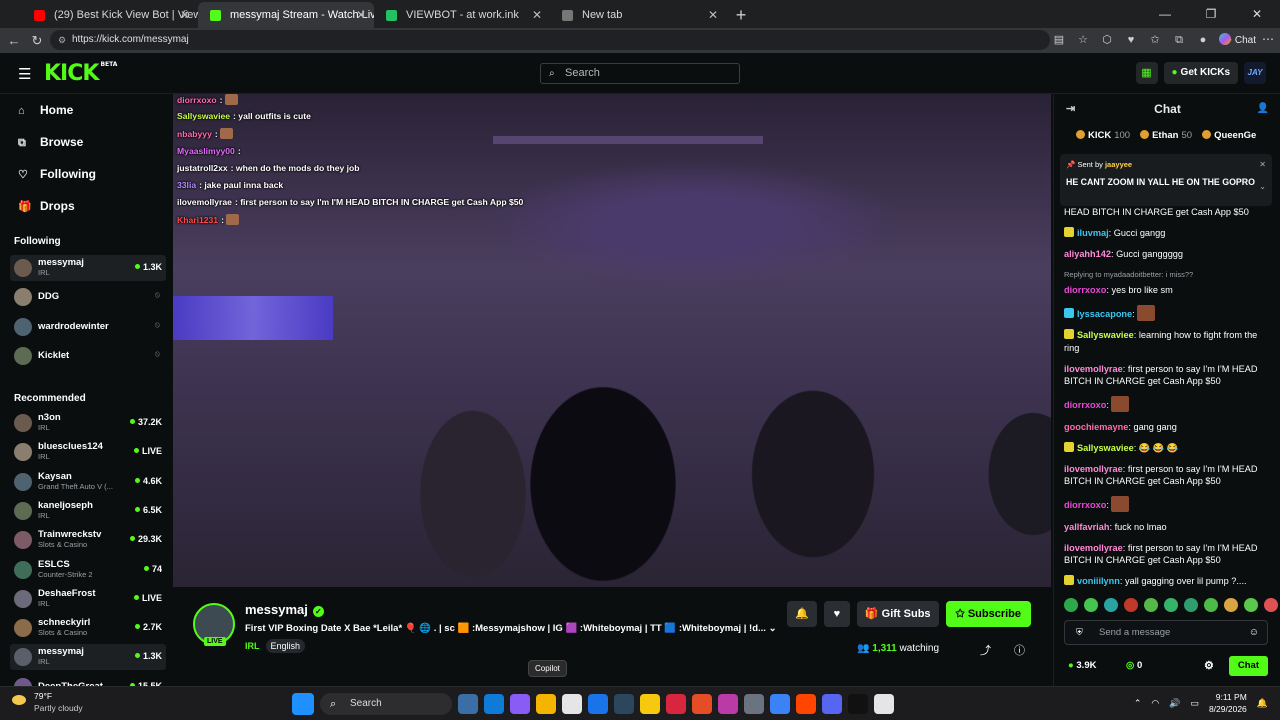 The height and width of the screenshot is (720, 1280). What do you see at coordinates (1146, 73) in the screenshot?
I see `calendar-icon: ▦` at bounding box center [1146, 73].